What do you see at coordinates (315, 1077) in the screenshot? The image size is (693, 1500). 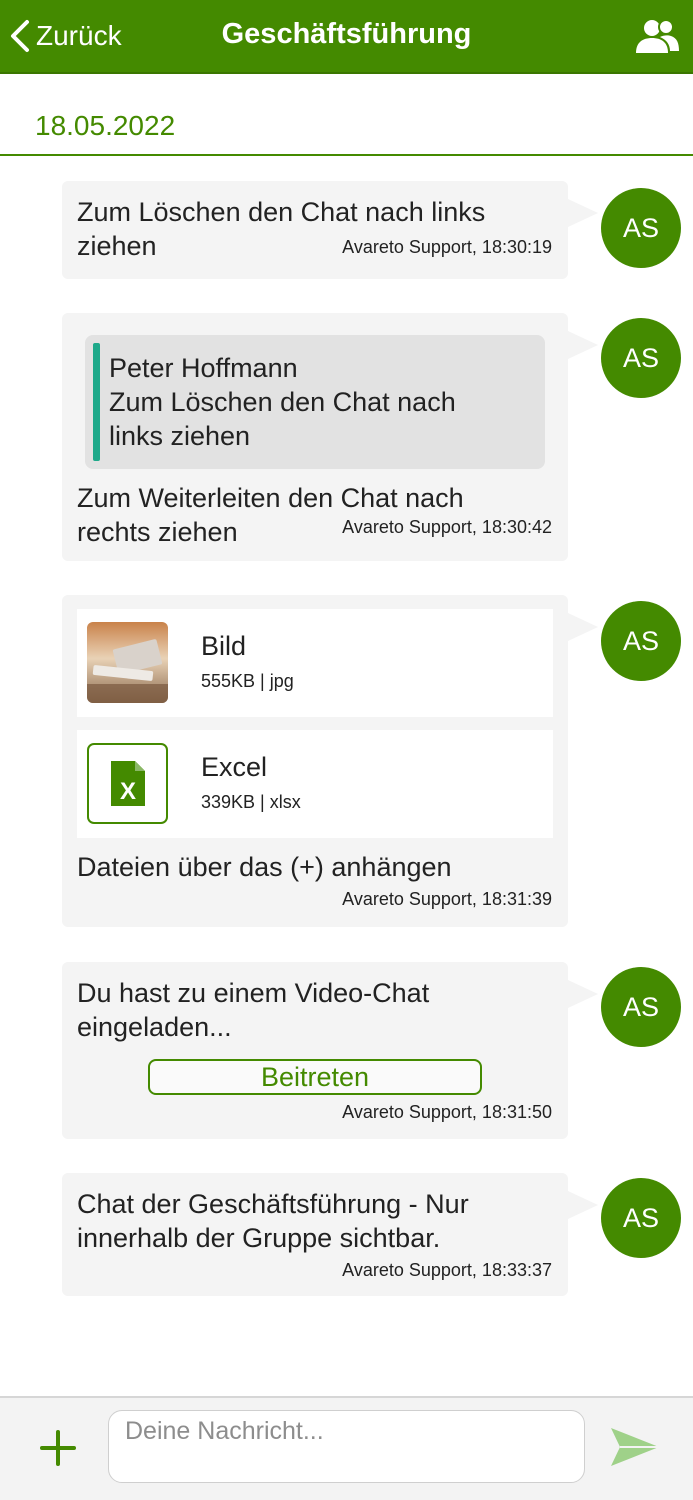 I see `join-video-chat-button: Beitreten` at bounding box center [315, 1077].